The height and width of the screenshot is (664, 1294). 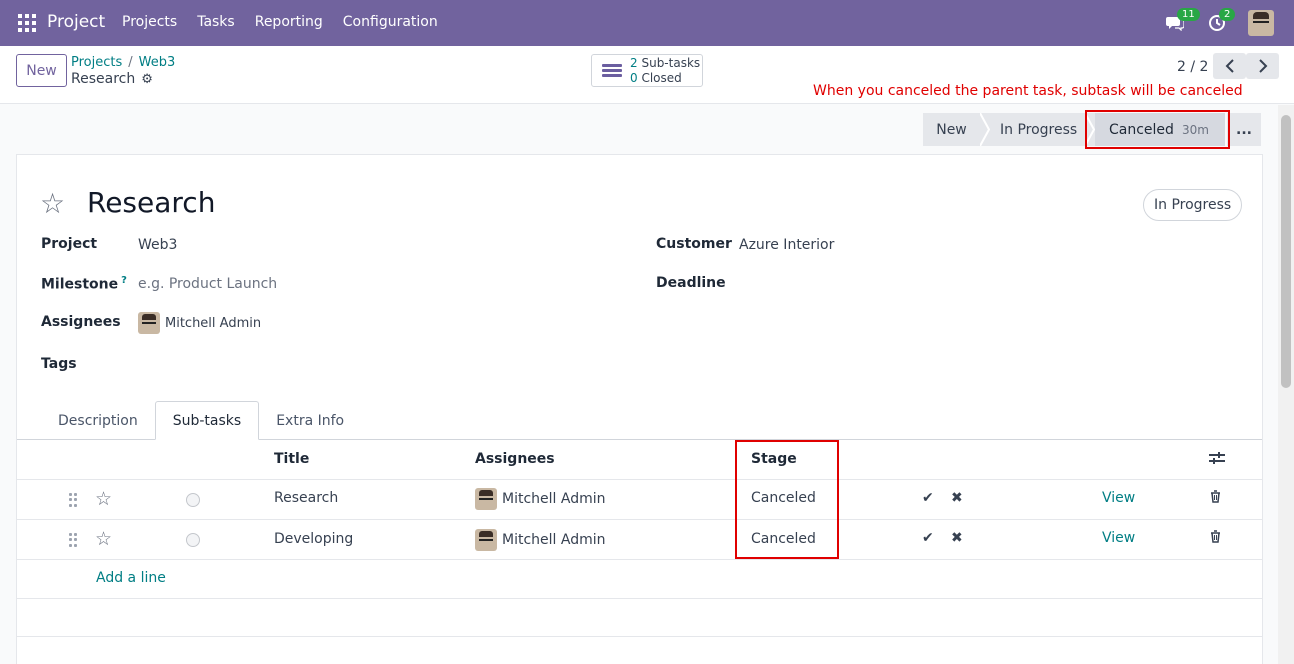 What do you see at coordinates (124, 280) in the screenshot?
I see `help-icon: ?` at bounding box center [124, 280].